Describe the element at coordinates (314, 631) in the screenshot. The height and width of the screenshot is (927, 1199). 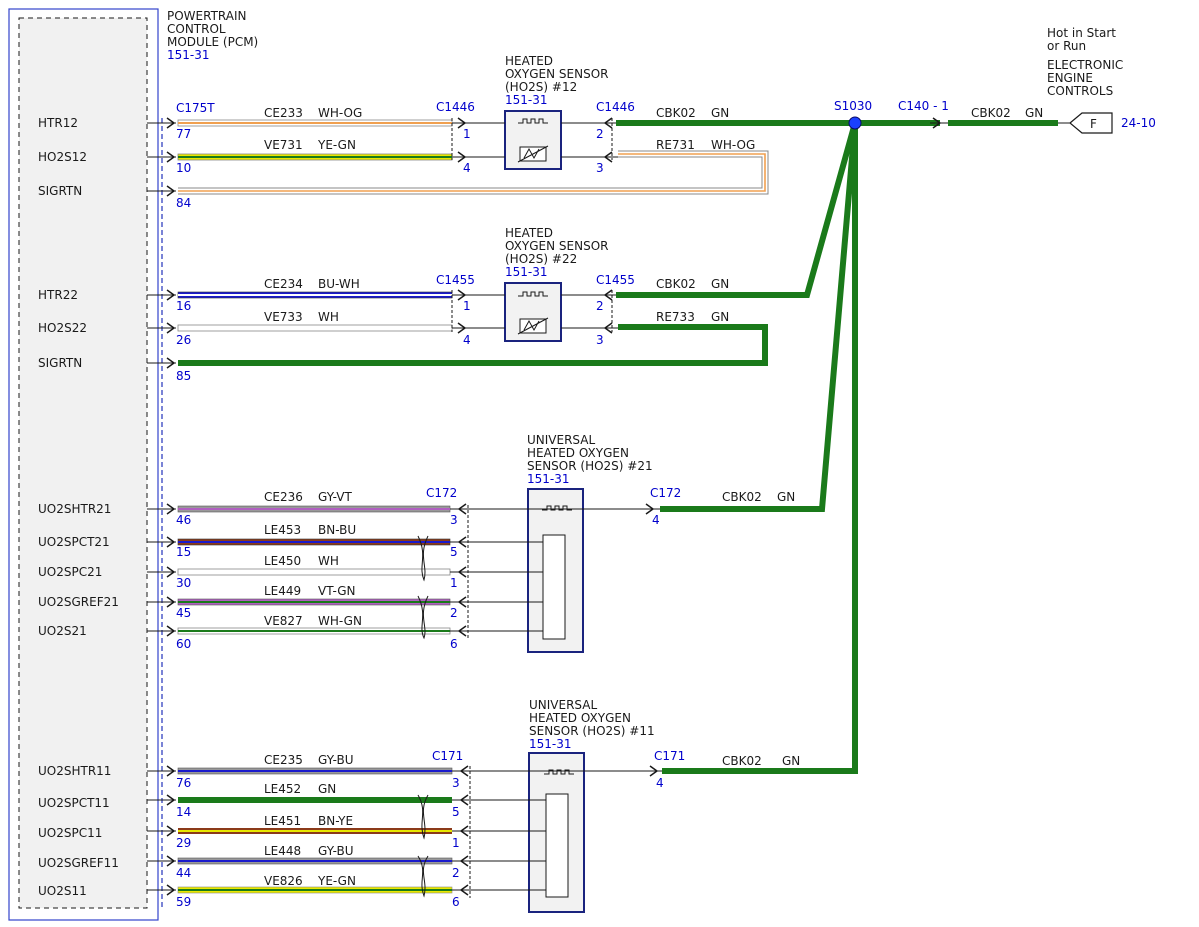
I see `wire-ve827` at that location.